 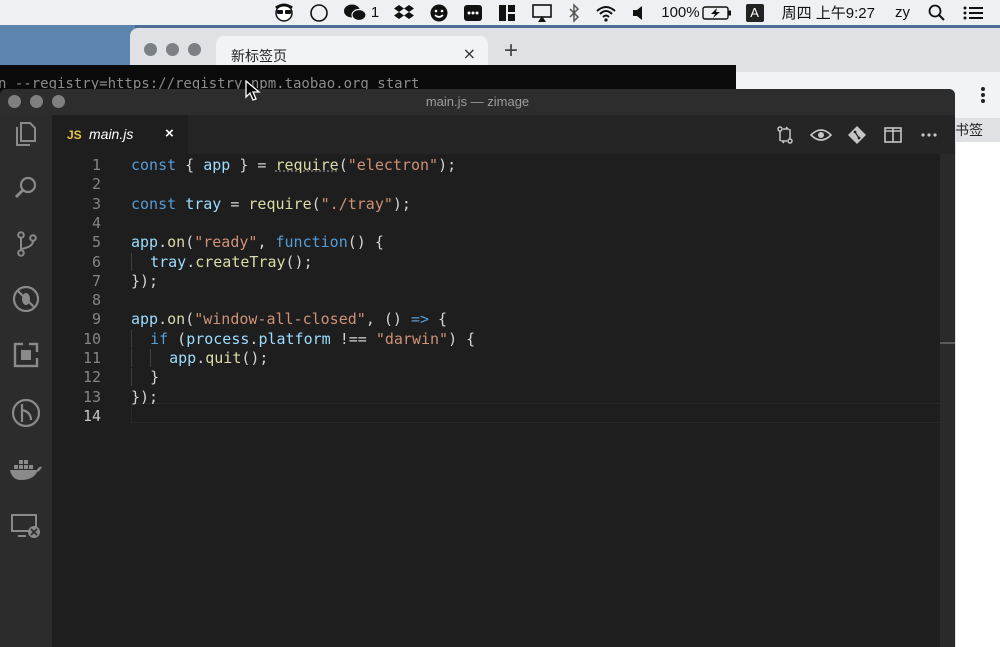 I want to click on tab-close-icon: ×, so click(x=169, y=133).